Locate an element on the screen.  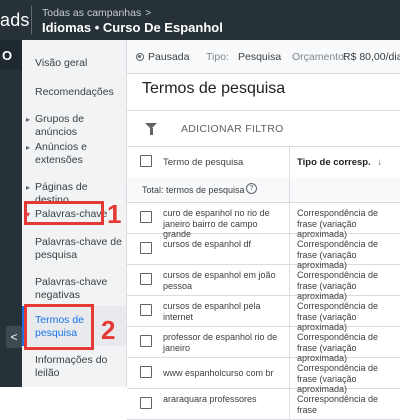
column-header-match-type-label: Tipo de corresp. is located at coordinates (334, 162).